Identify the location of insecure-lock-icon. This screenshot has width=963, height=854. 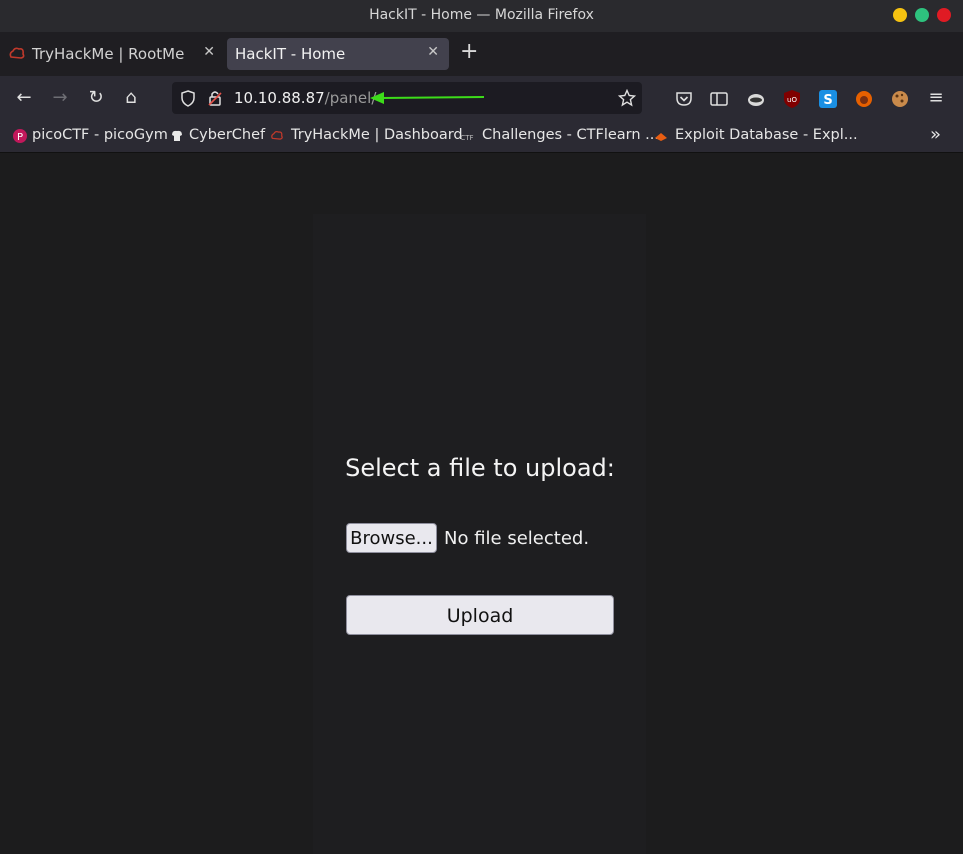
(215, 98).